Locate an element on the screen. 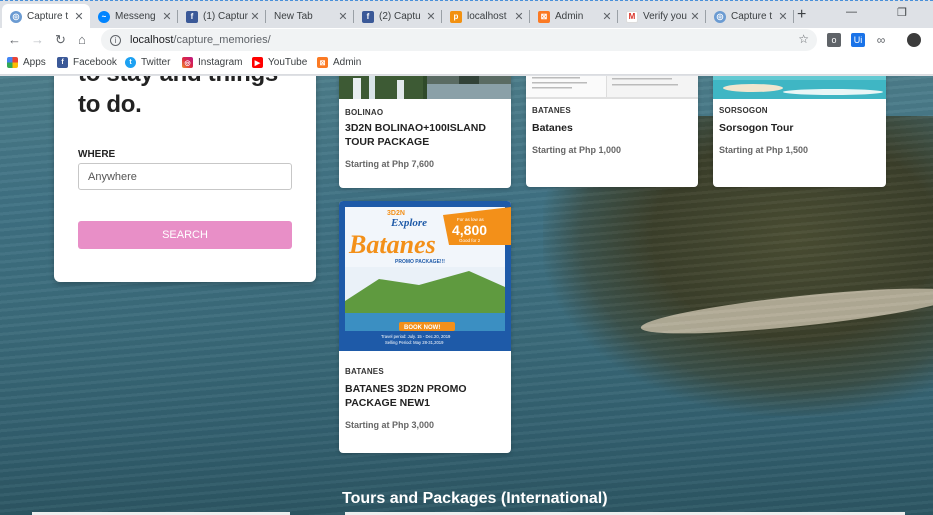 The height and width of the screenshot is (515, 933). card-title: Sorsogon Tour is located at coordinates (799, 128).